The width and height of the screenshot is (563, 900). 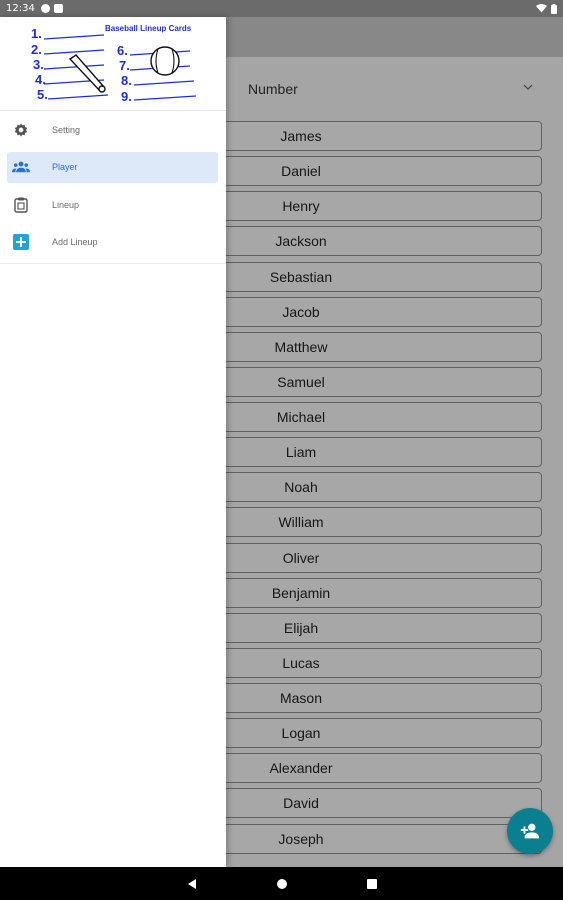 I want to click on drawer-item-add-lineup: Add Lineup, so click(x=113, y=243).